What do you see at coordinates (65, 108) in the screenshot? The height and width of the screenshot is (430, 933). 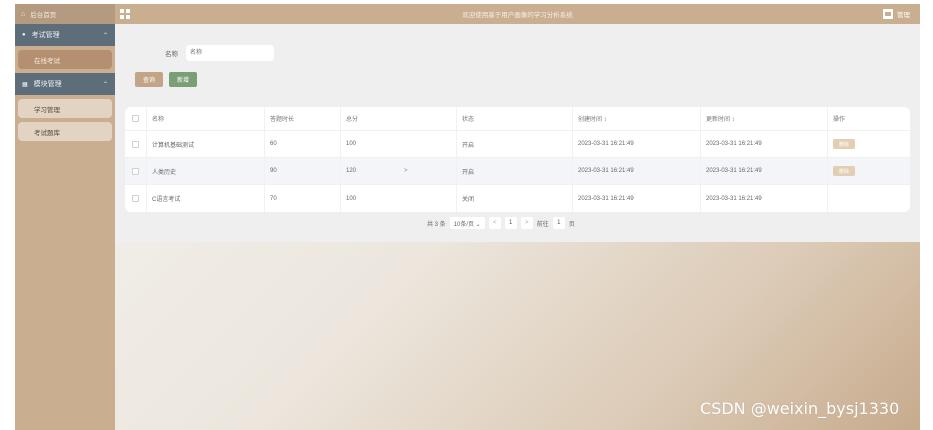 I see `sidebar-item-study: 学习管理` at bounding box center [65, 108].